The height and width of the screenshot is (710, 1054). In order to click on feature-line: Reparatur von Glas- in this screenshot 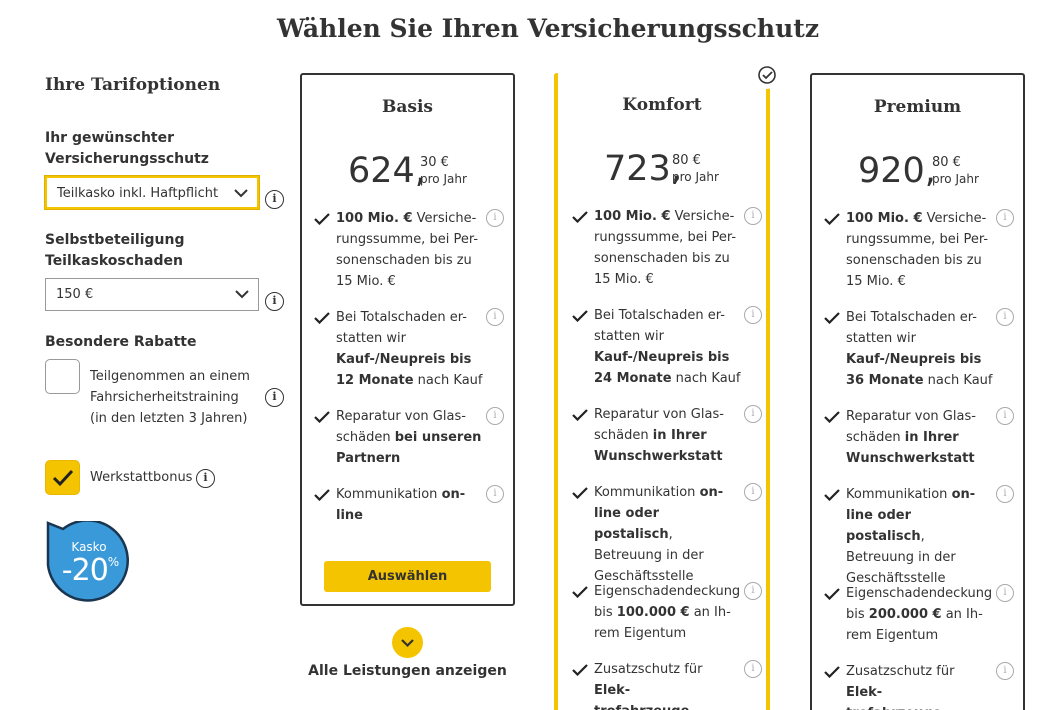, I will do `click(911, 416)`.